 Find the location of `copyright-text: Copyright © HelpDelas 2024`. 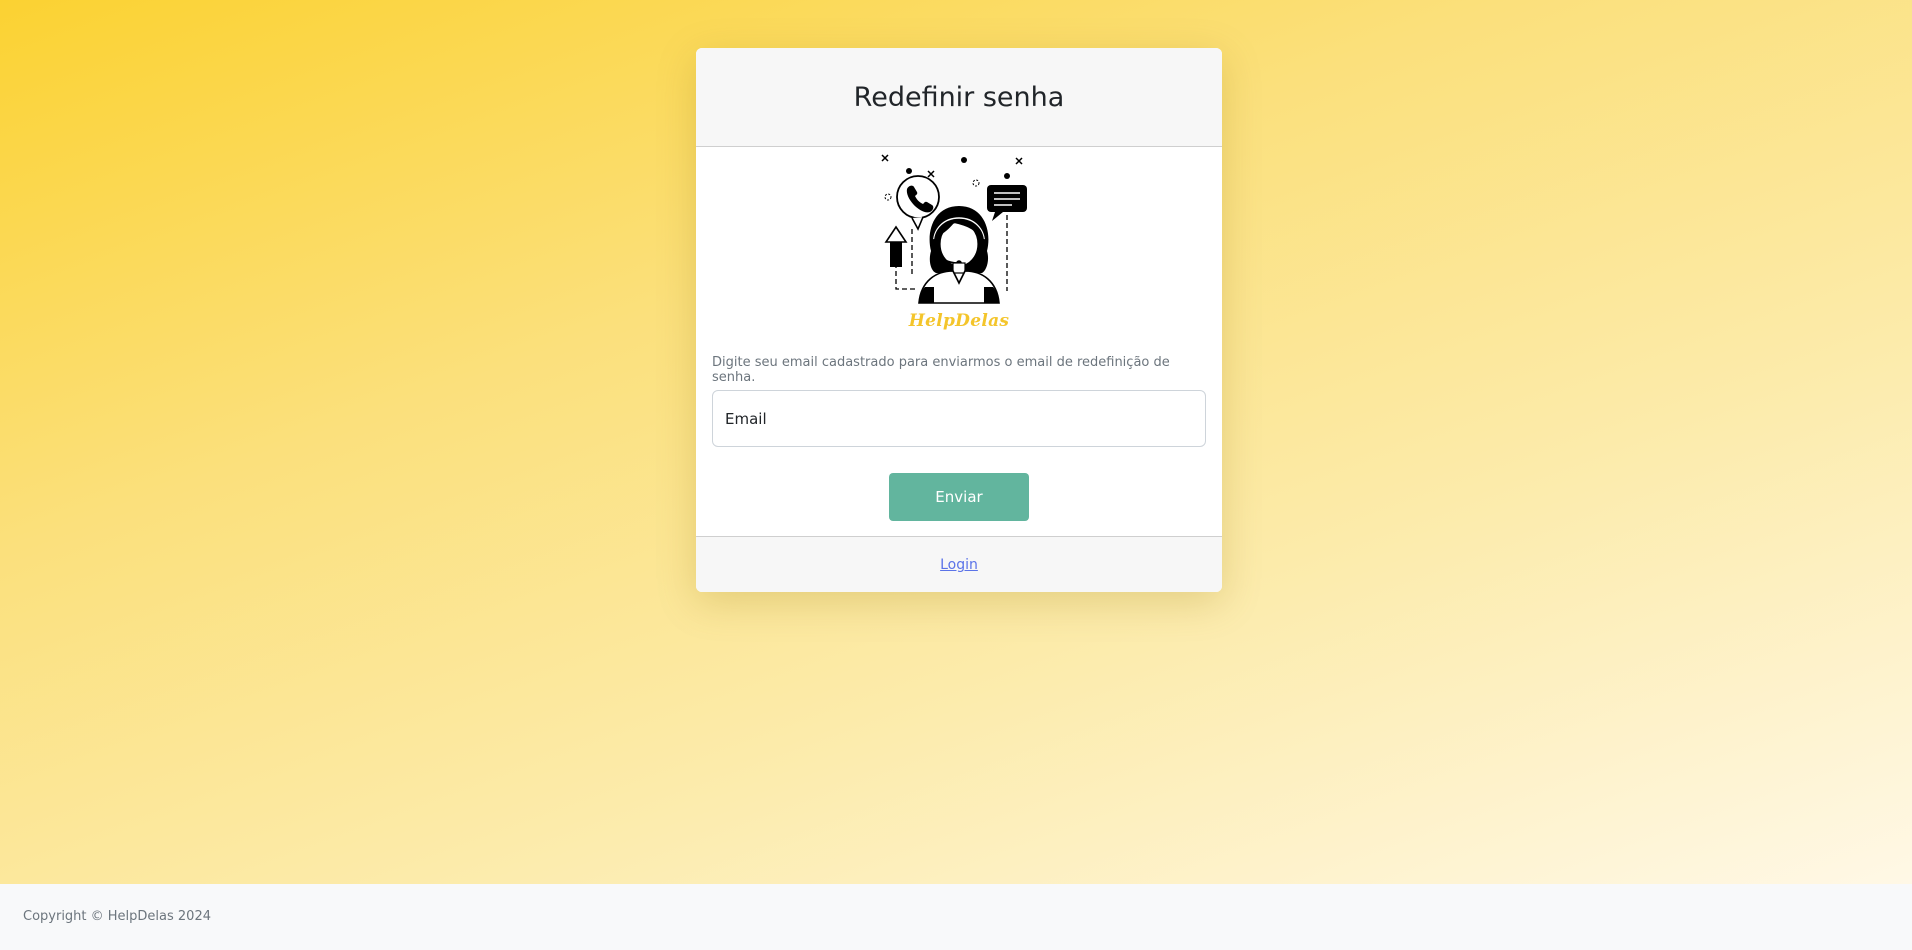

copyright-text: Copyright © HelpDelas 2024 is located at coordinates (117, 916).